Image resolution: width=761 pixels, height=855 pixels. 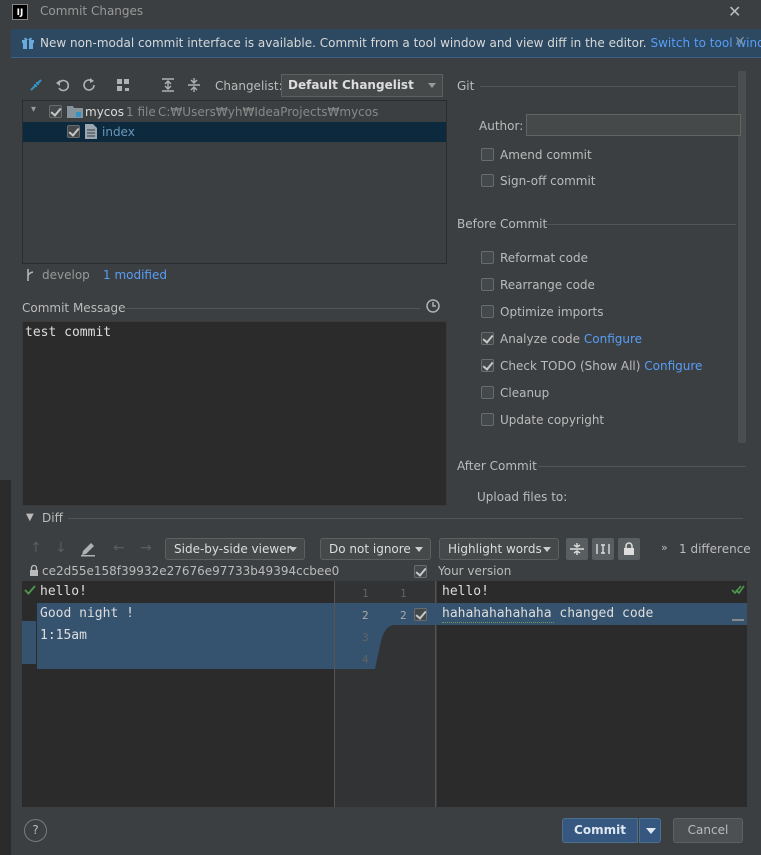 I want to click on check-todo-text: Check TODO (Show All), so click(x=570, y=366).